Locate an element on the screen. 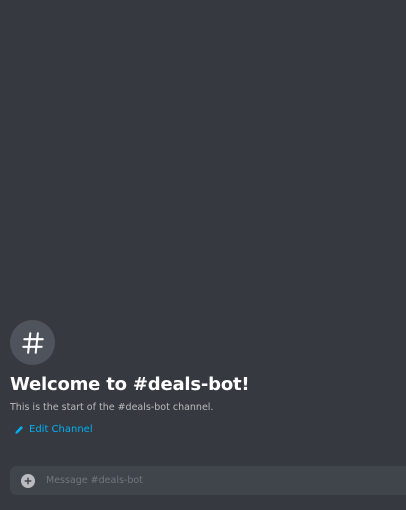 The height and width of the screenshot is (510, 406). plus-circle-icon is located at coordinates (28, 480).